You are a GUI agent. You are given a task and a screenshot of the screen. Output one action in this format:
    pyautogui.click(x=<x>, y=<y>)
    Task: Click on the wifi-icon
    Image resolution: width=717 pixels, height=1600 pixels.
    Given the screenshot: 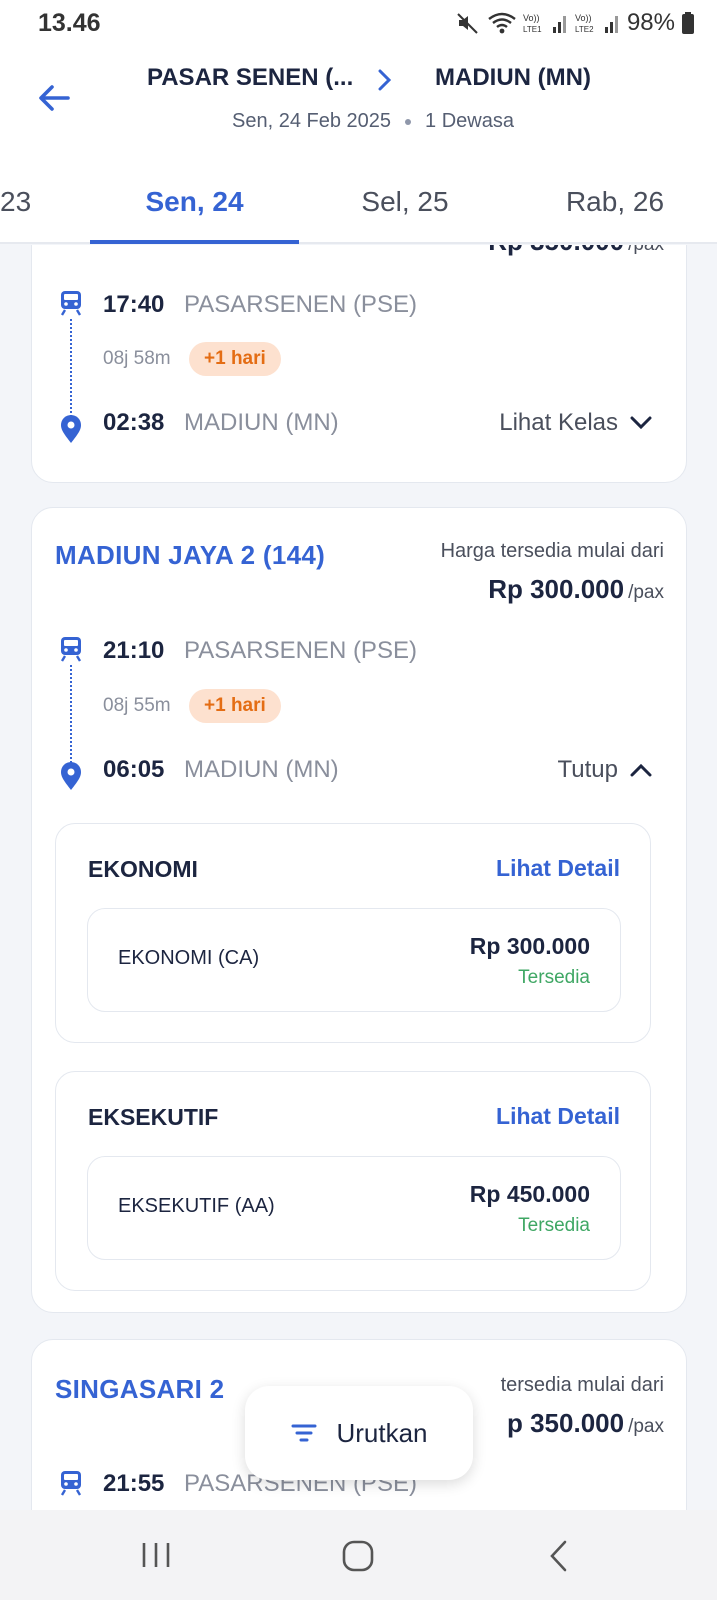 What is the action you would take?
    pyautogui.click(x=502, y=23)
    